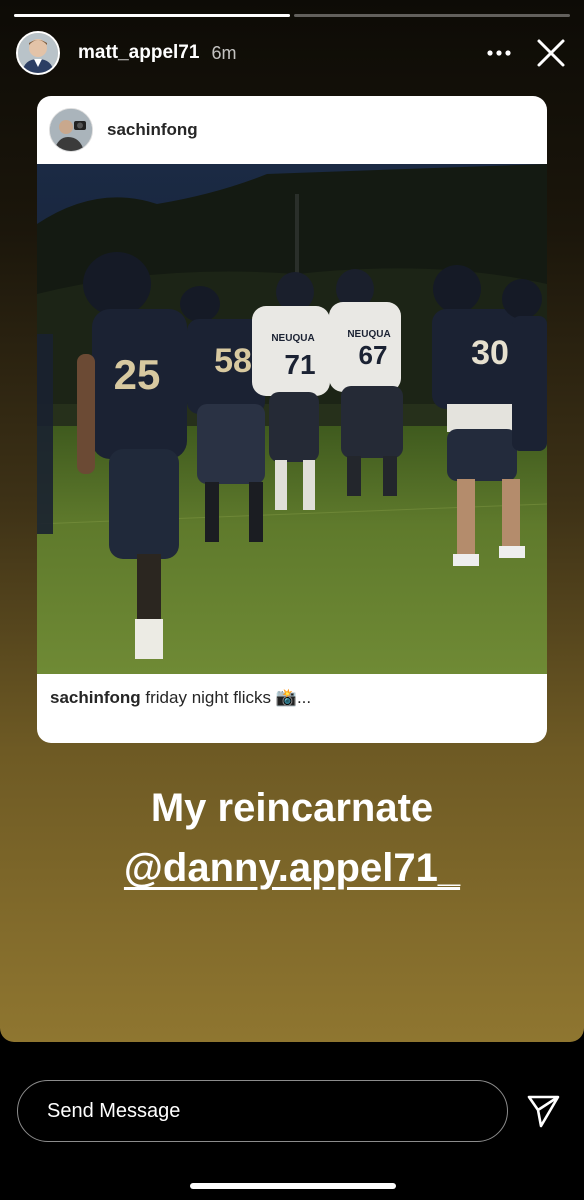  I want to click on reply-bar: Send Message, so click(292, 1121).